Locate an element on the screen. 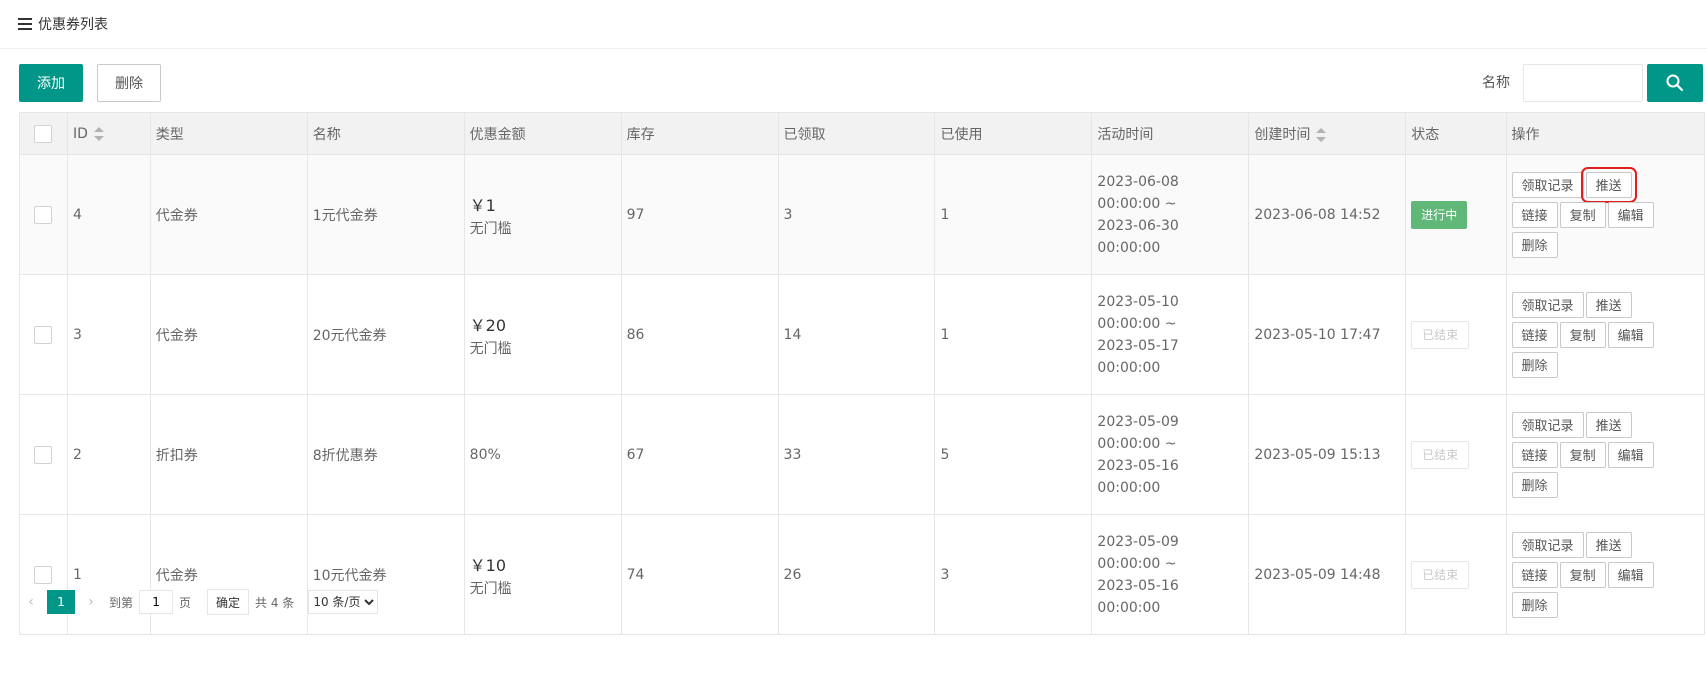 The height and width of the screenshot is (673, 1707). pagination: ‹ 1 › 到第 页 确定 共 4 条 10 条/页 is located at coordinates (199, 602).